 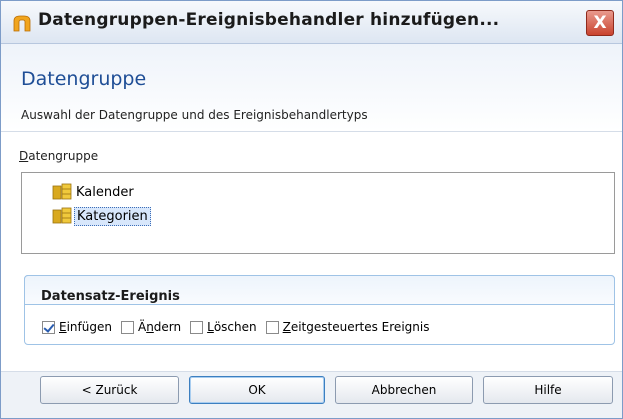 What do you see at coordinates (360, 327) in the screenshot?
I see `checkbox-label: eitgesteuertes Ereignis` at bounding box center [360, 327].